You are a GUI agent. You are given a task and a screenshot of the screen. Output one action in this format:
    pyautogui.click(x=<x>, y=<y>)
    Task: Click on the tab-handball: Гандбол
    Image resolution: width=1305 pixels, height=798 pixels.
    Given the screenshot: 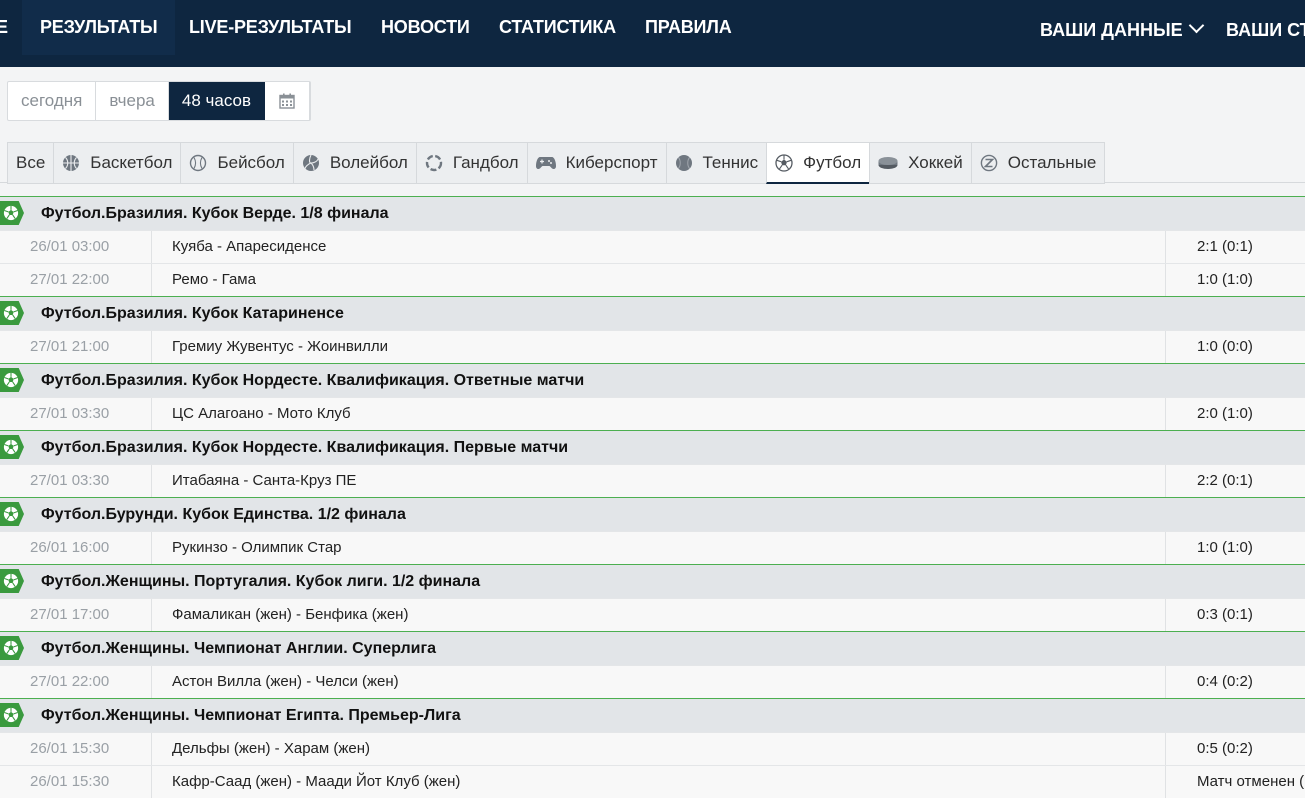 What is the action you would take?
    pyautogui.click(x=471, y=163)
    